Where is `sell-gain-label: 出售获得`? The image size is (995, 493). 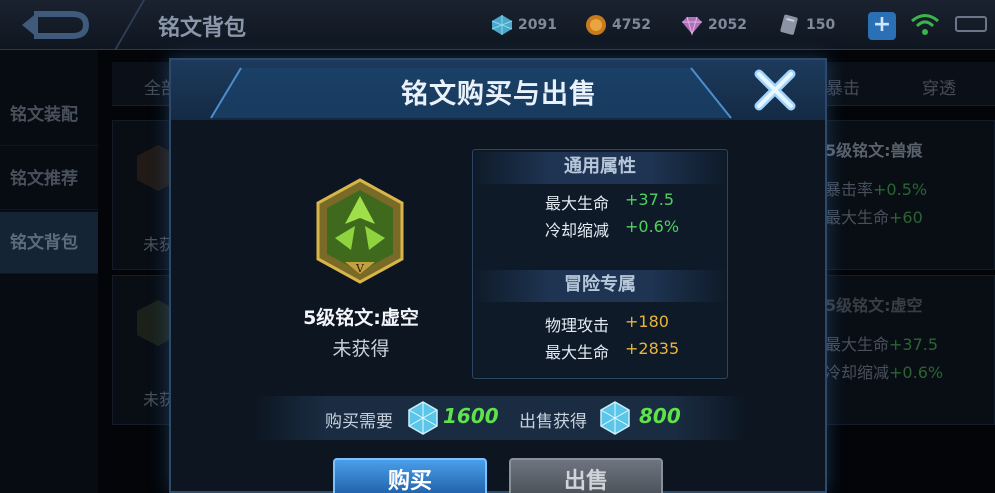 sell-gain-label: 出售获得 is located at coordinates (553, 422).